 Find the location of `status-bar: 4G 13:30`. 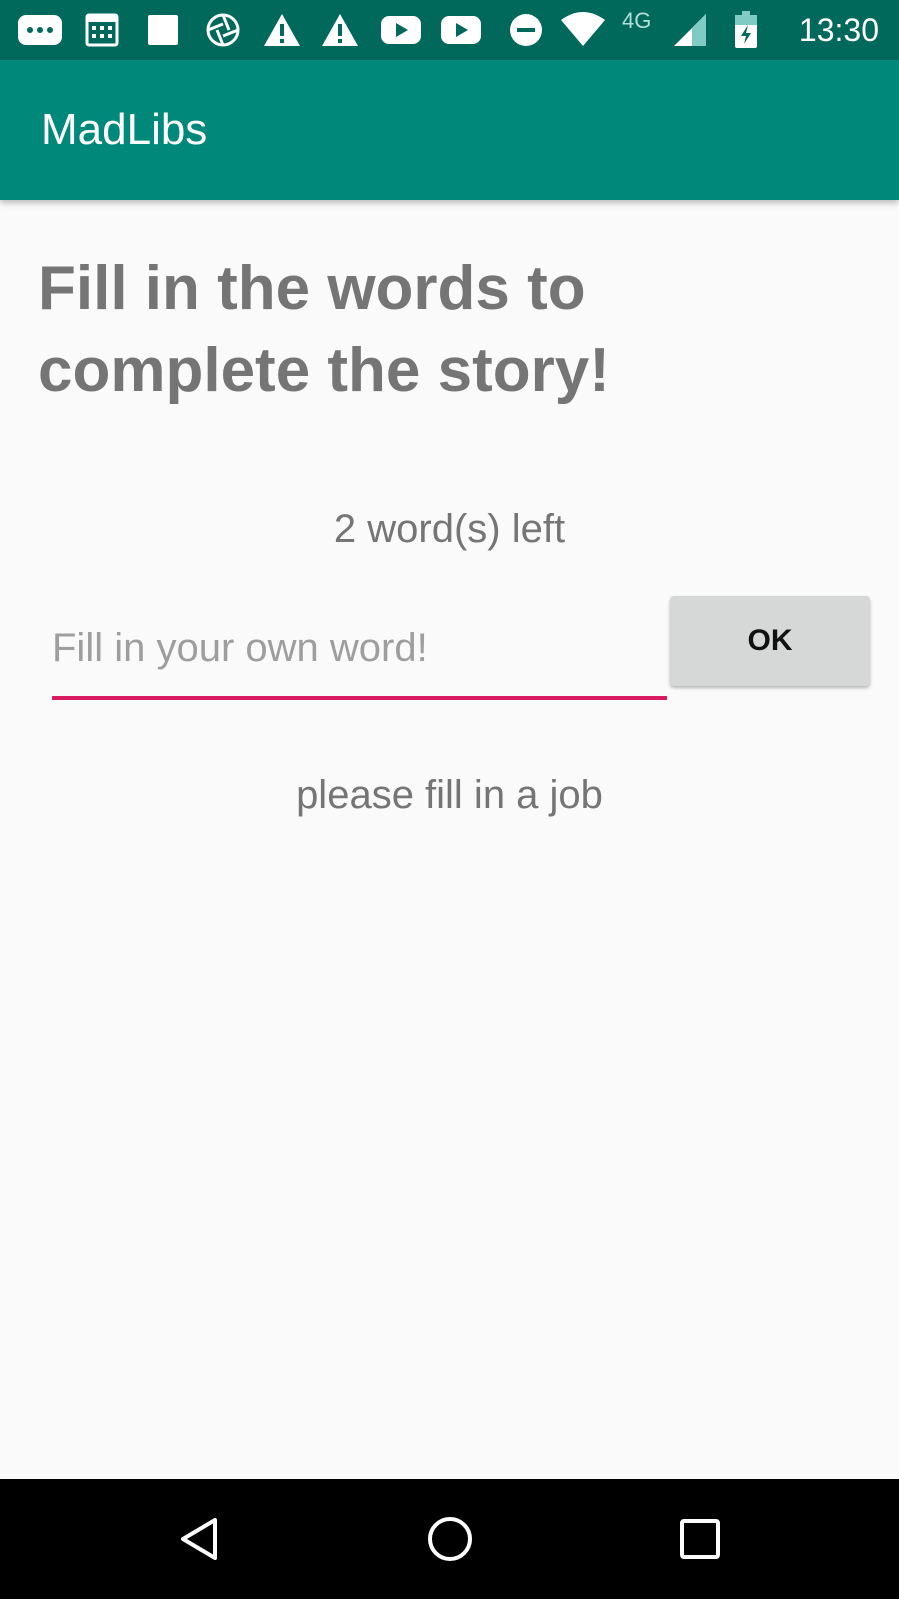

status-bar: 4G 13:30 is located at coordinates (449, 30).